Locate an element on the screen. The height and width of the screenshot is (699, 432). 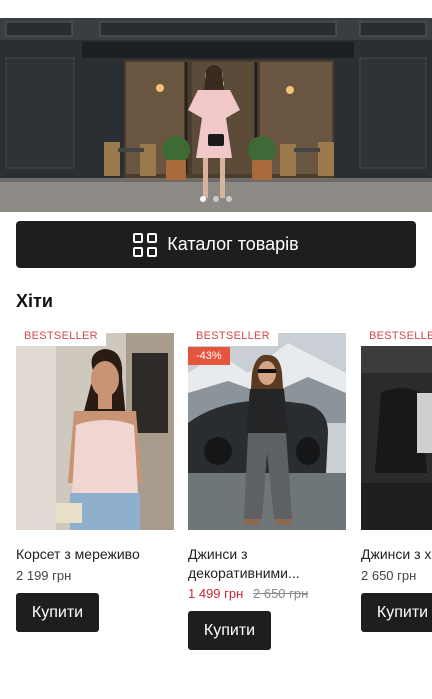
product-price: 2 199 грн is located at coordinates (44, 575).